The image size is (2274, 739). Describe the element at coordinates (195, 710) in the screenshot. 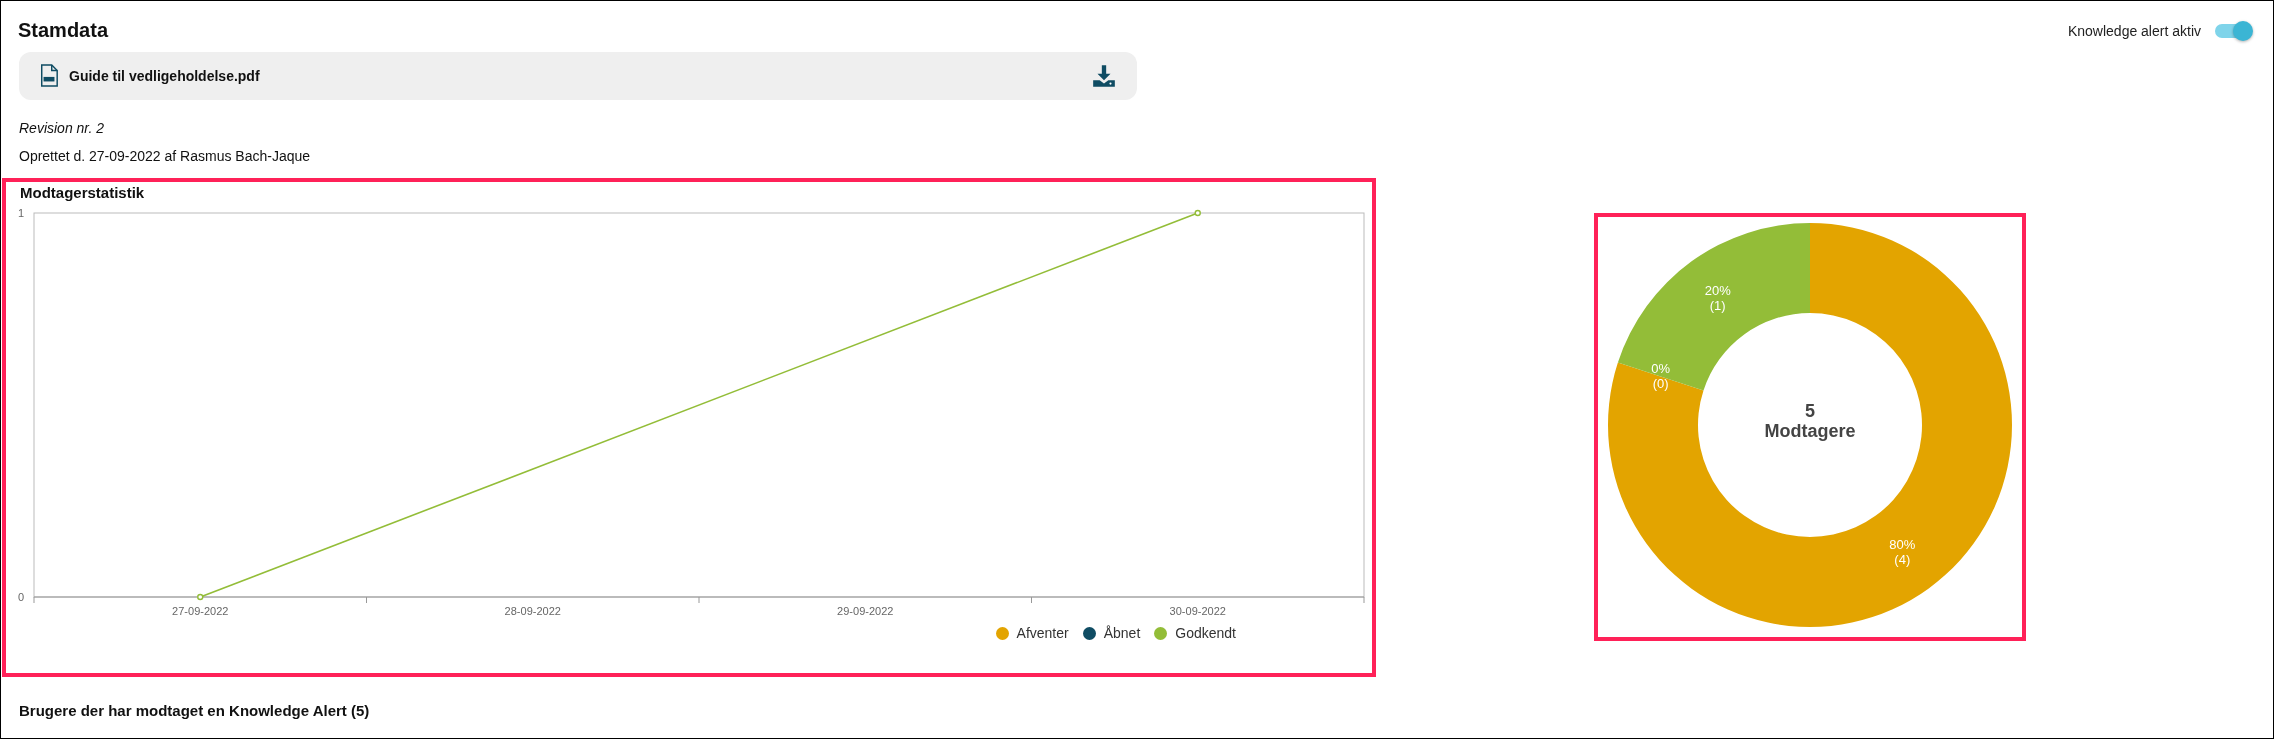

I see `section-title: Brugere der har modtaget en Knowledge Alert (5)` at that location.